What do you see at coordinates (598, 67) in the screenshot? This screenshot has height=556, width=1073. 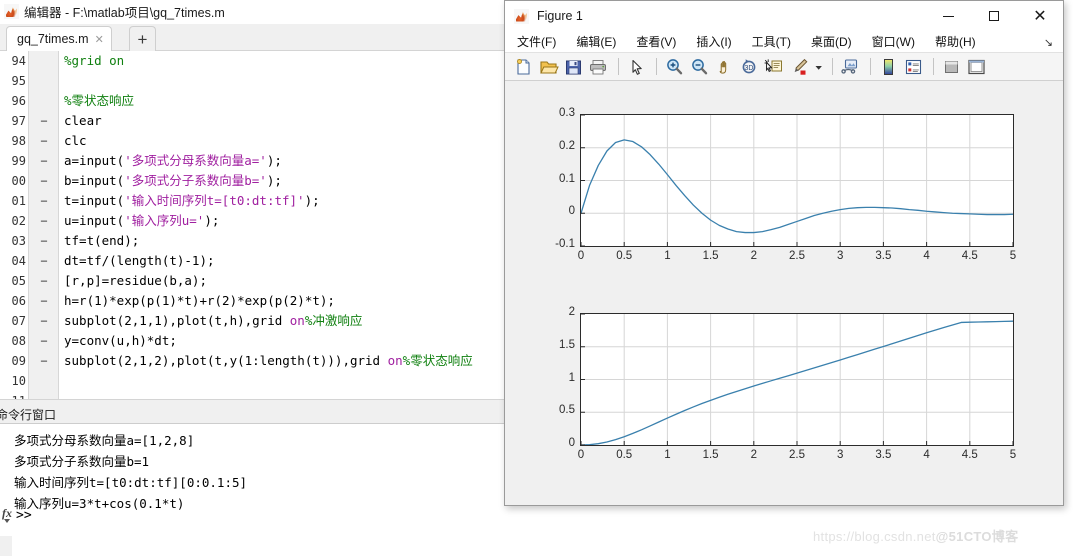 I see `print-figure-icon` at bounding box center [598, 67].